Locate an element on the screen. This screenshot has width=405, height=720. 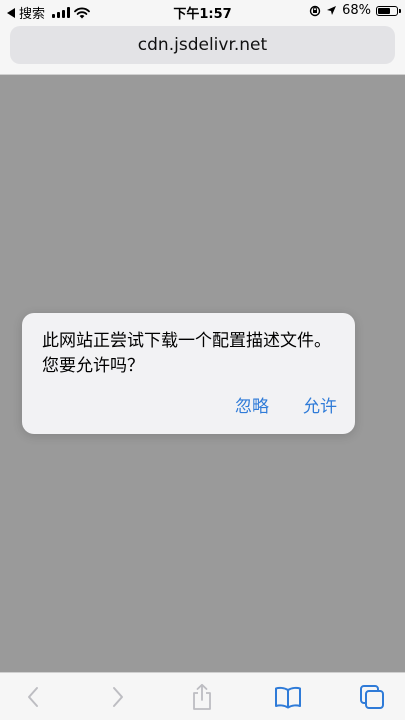
share-icon is located at coordinates (202, 696).